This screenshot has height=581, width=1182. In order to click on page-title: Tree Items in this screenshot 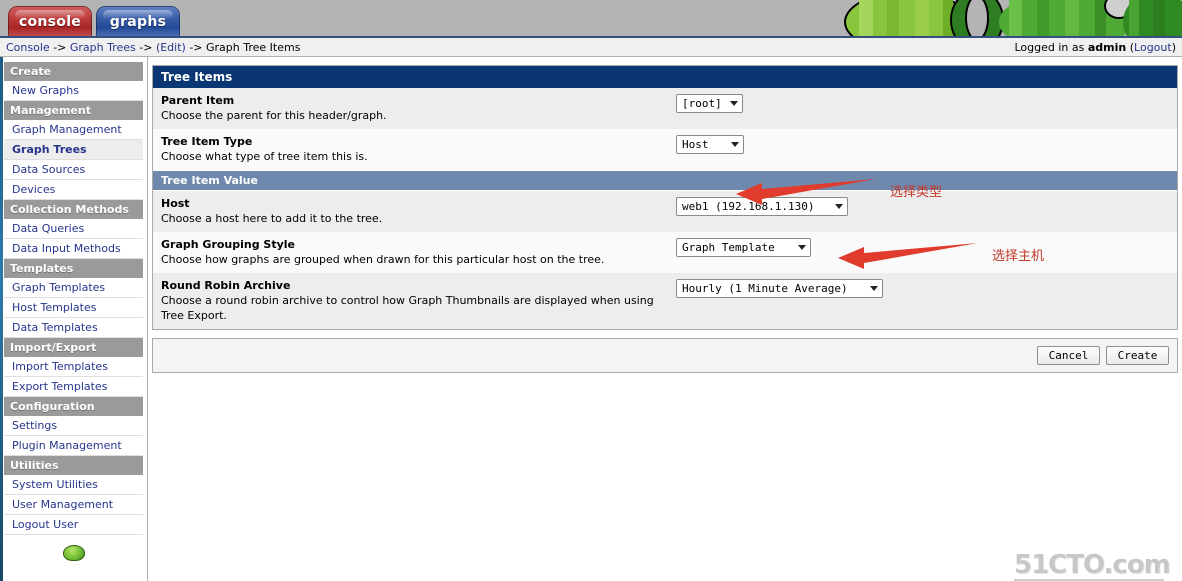, I will do `click(665, 77)`.